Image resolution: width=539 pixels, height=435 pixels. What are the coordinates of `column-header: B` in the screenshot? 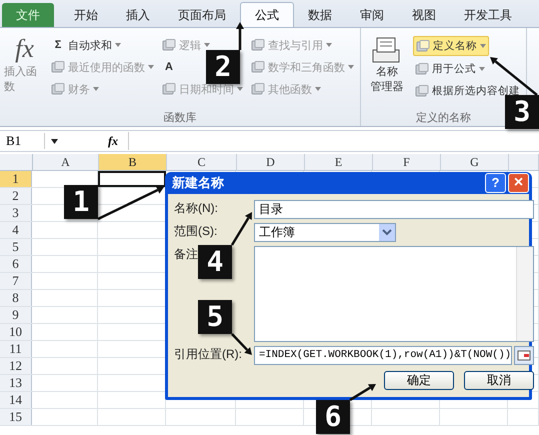 It's located at (133, 162).